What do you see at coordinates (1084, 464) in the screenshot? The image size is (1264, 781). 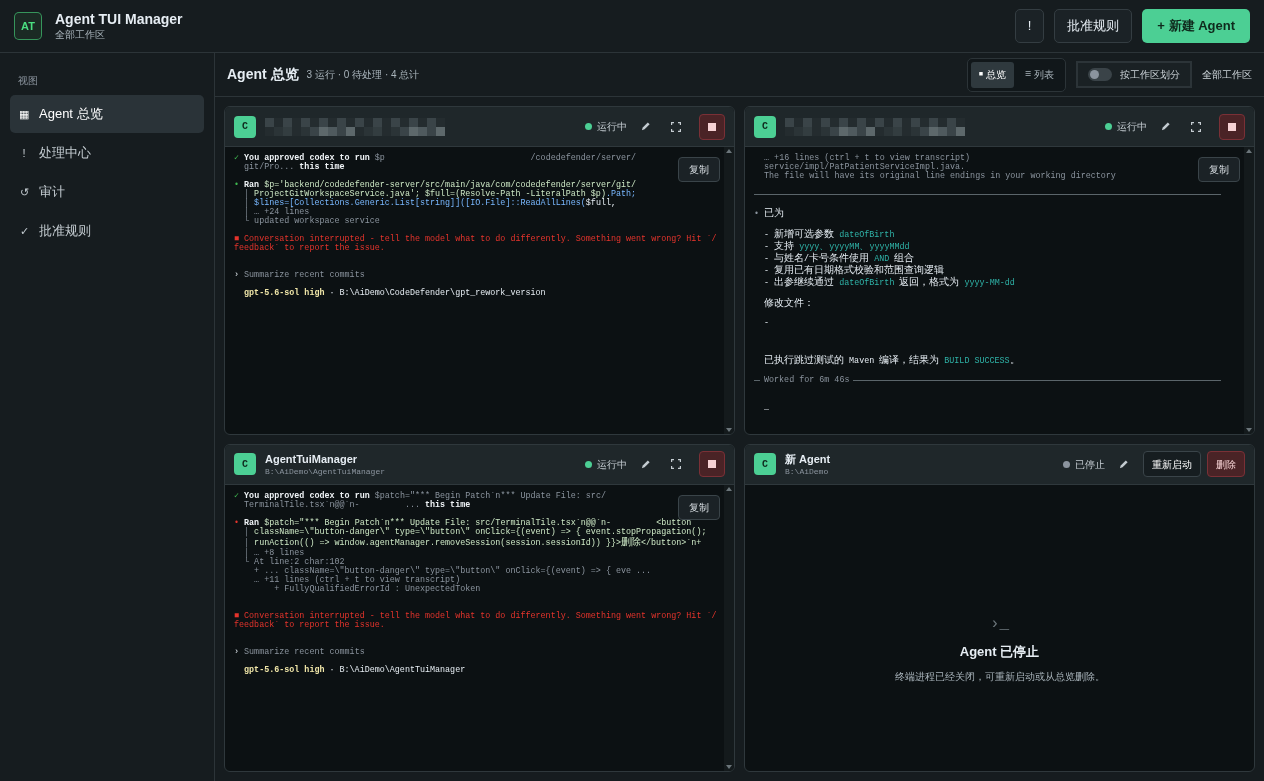 I see `status-indicator: 已停止` at bounding box center [1084, 464].